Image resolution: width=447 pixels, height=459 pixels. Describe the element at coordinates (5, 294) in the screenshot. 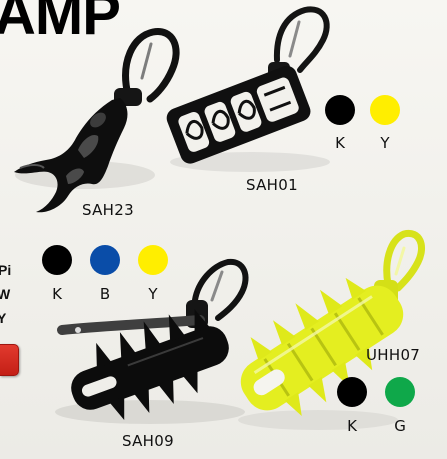

I see `edge-text-2: W` at that location.